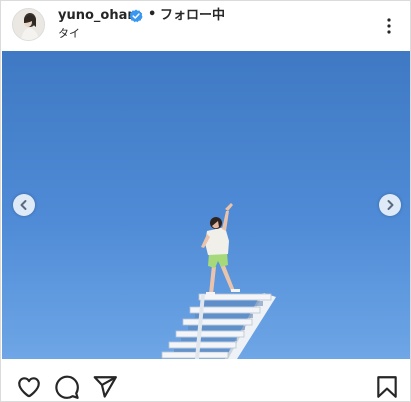 This screenshot has height=402, width=411. I want to click on bookmark-icon, so click(387, 387).